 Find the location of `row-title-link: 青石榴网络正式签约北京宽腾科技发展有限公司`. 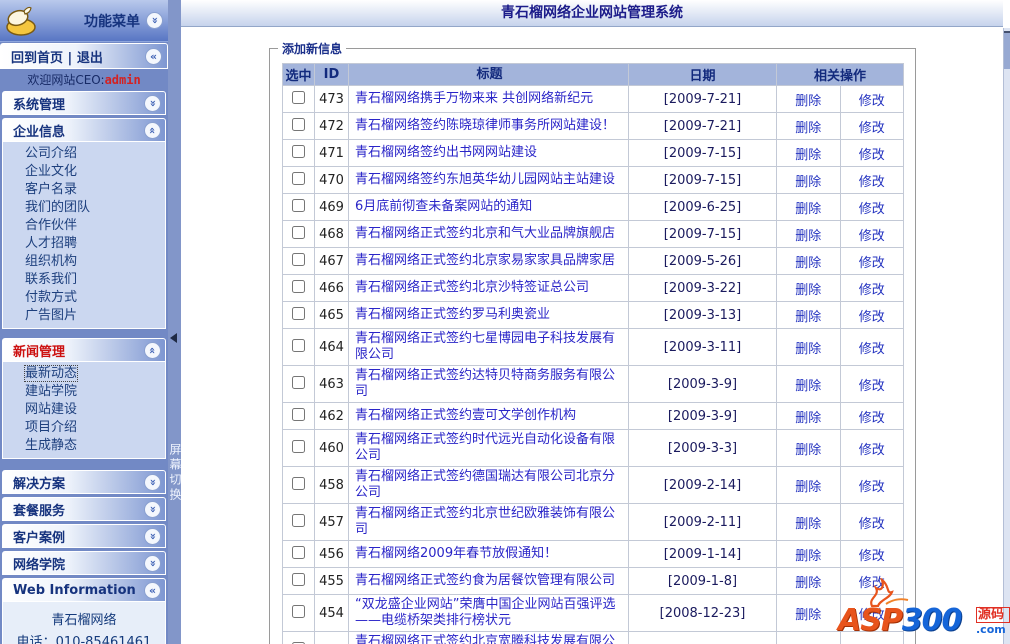

row-title-link: 青石榴网络正式签约北京宽腾科技发展有限公司 is located at coordinates (485, 639).